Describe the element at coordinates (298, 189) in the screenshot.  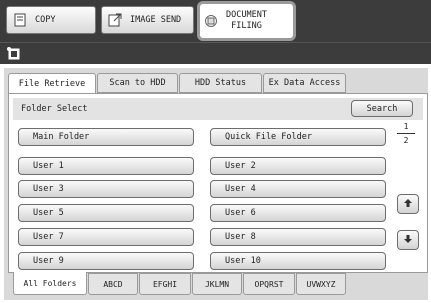
I see `user-folder-button: User 4` at that location.